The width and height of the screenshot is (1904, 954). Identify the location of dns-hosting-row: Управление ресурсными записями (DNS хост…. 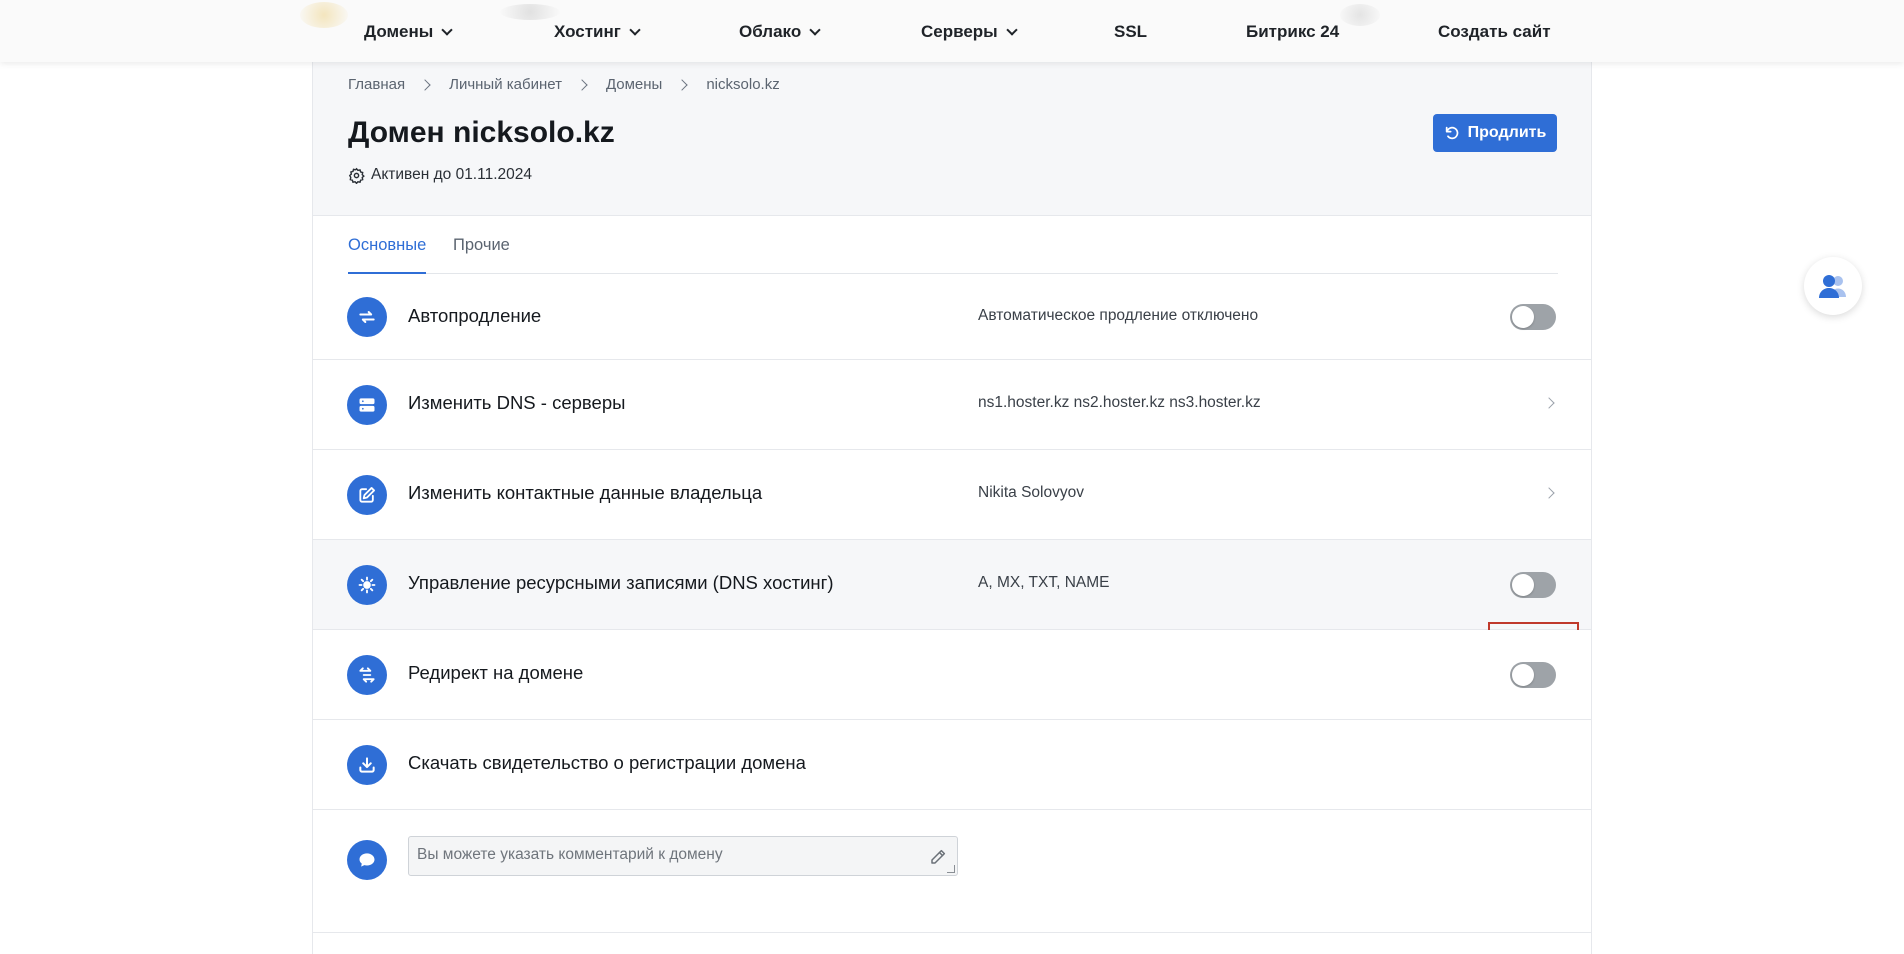
(952, 608).